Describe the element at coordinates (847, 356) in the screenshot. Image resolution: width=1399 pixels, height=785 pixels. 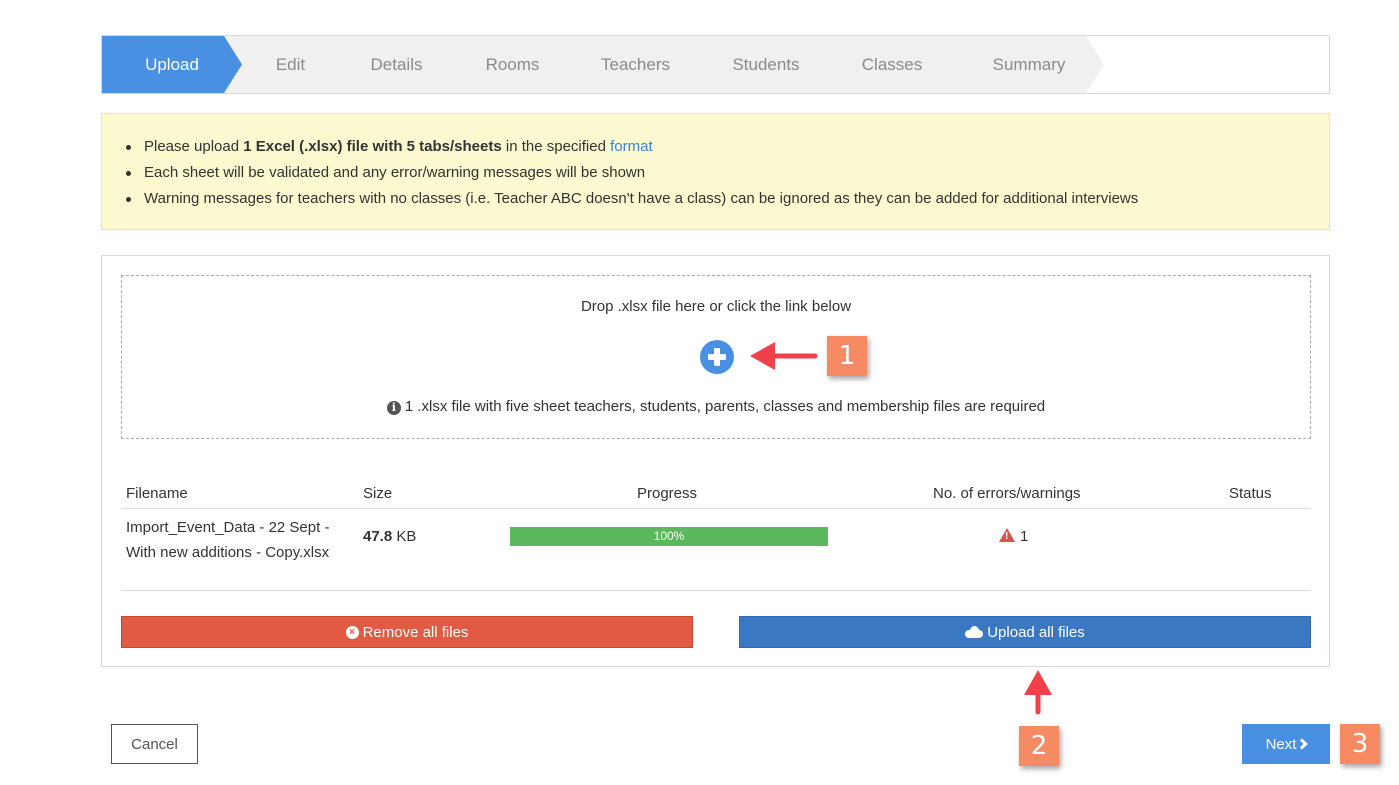
I see `callout-badge-1: 1` at that location.